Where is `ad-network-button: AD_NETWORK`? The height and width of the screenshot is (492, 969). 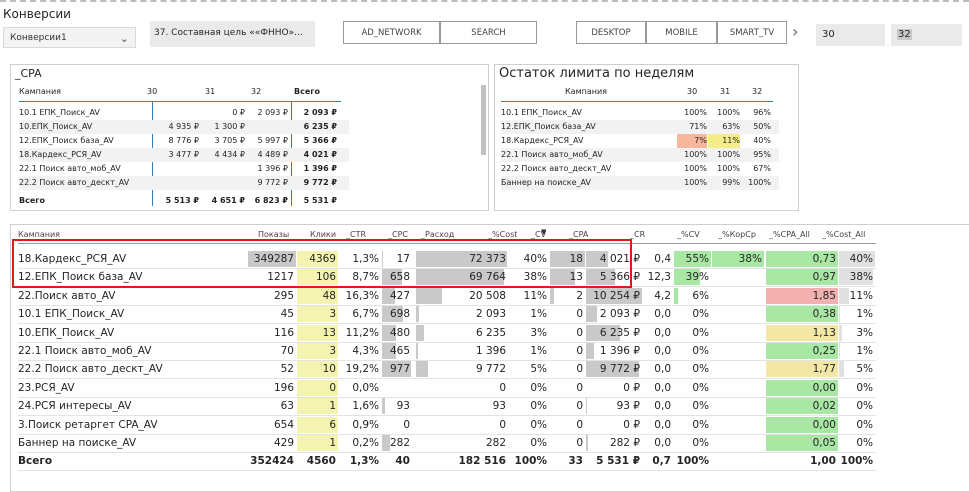
ad-network-button: AD_NETWORK is located at coordinates (391, 32).